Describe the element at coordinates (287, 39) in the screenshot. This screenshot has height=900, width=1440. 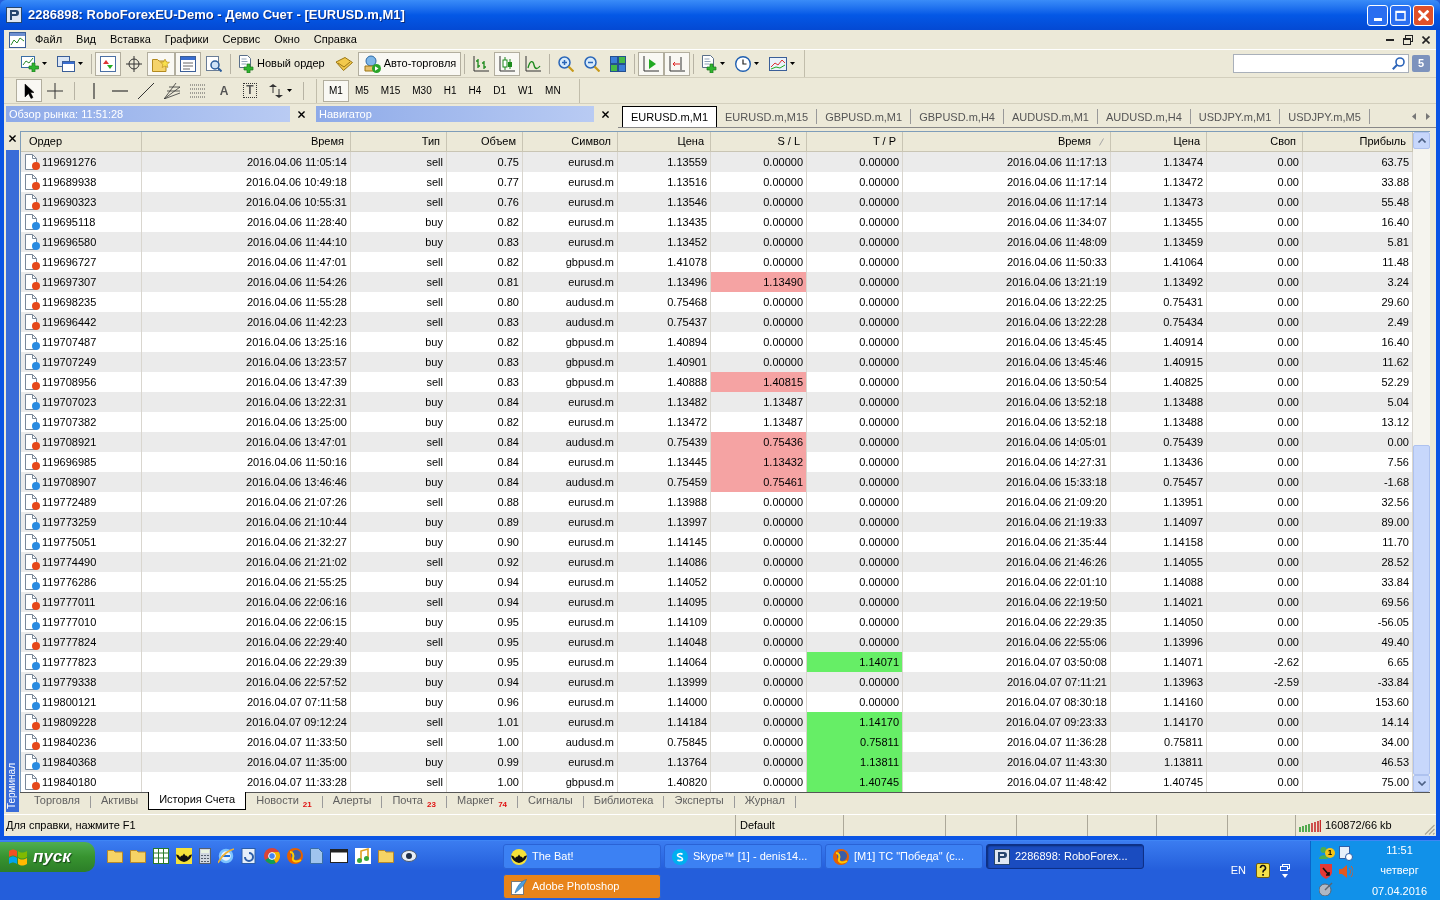
I see `menu-item: Окно` at that location.